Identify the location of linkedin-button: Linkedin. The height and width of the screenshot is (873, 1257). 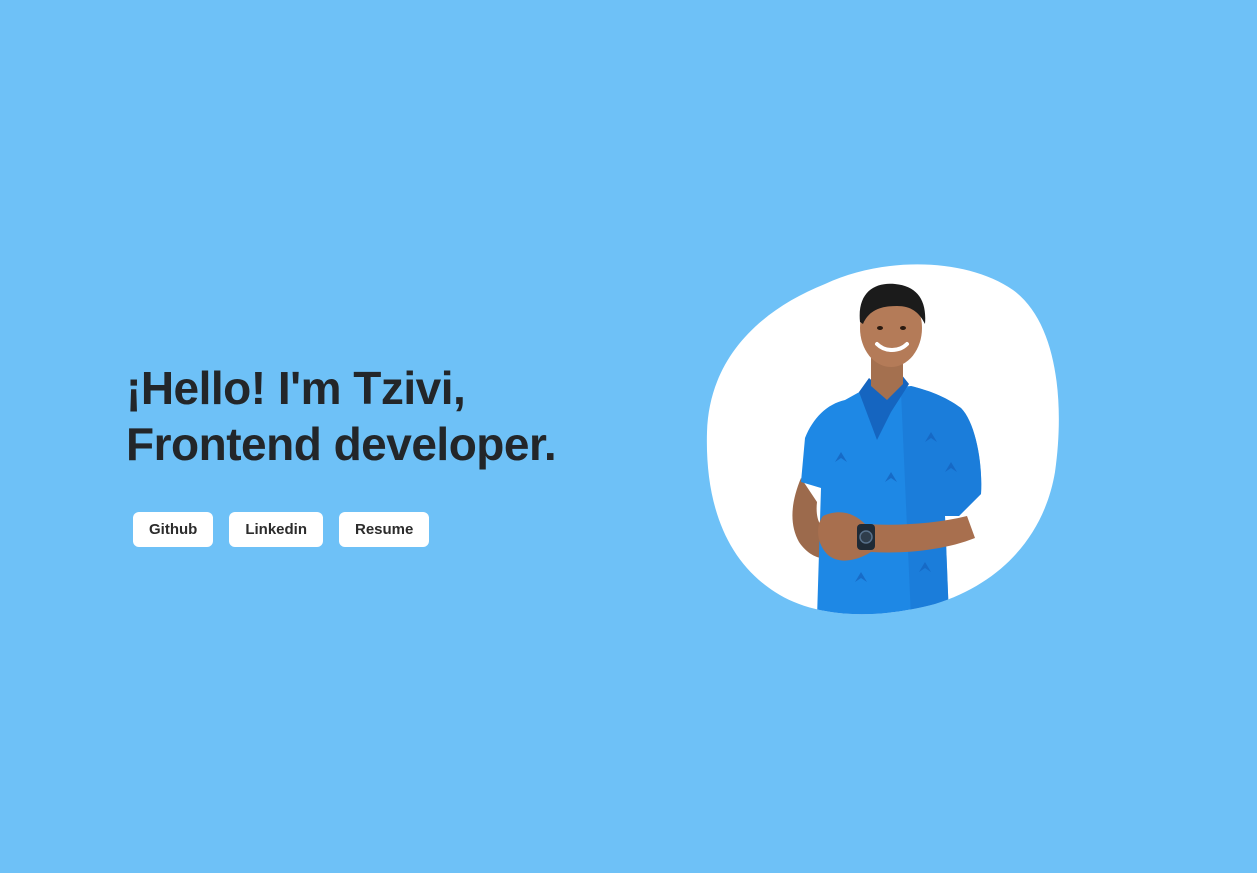
(276, 529).